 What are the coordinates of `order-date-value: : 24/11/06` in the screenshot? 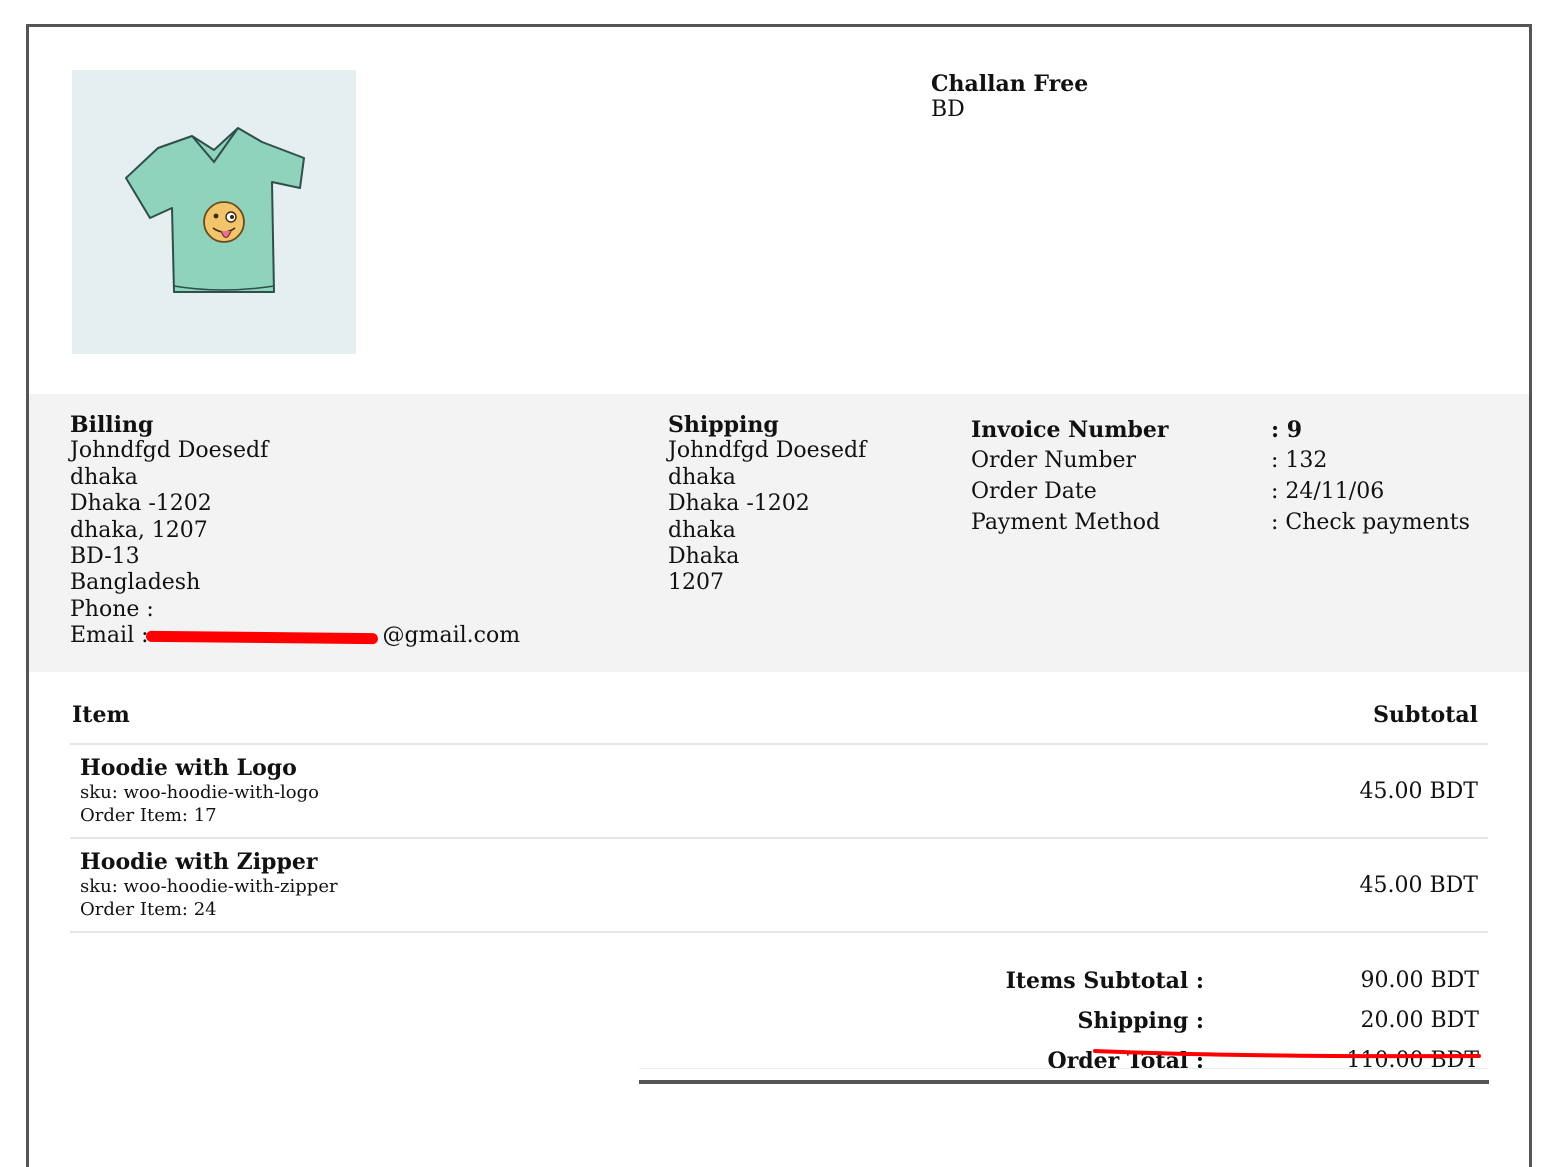 It's located at (1328, 491).